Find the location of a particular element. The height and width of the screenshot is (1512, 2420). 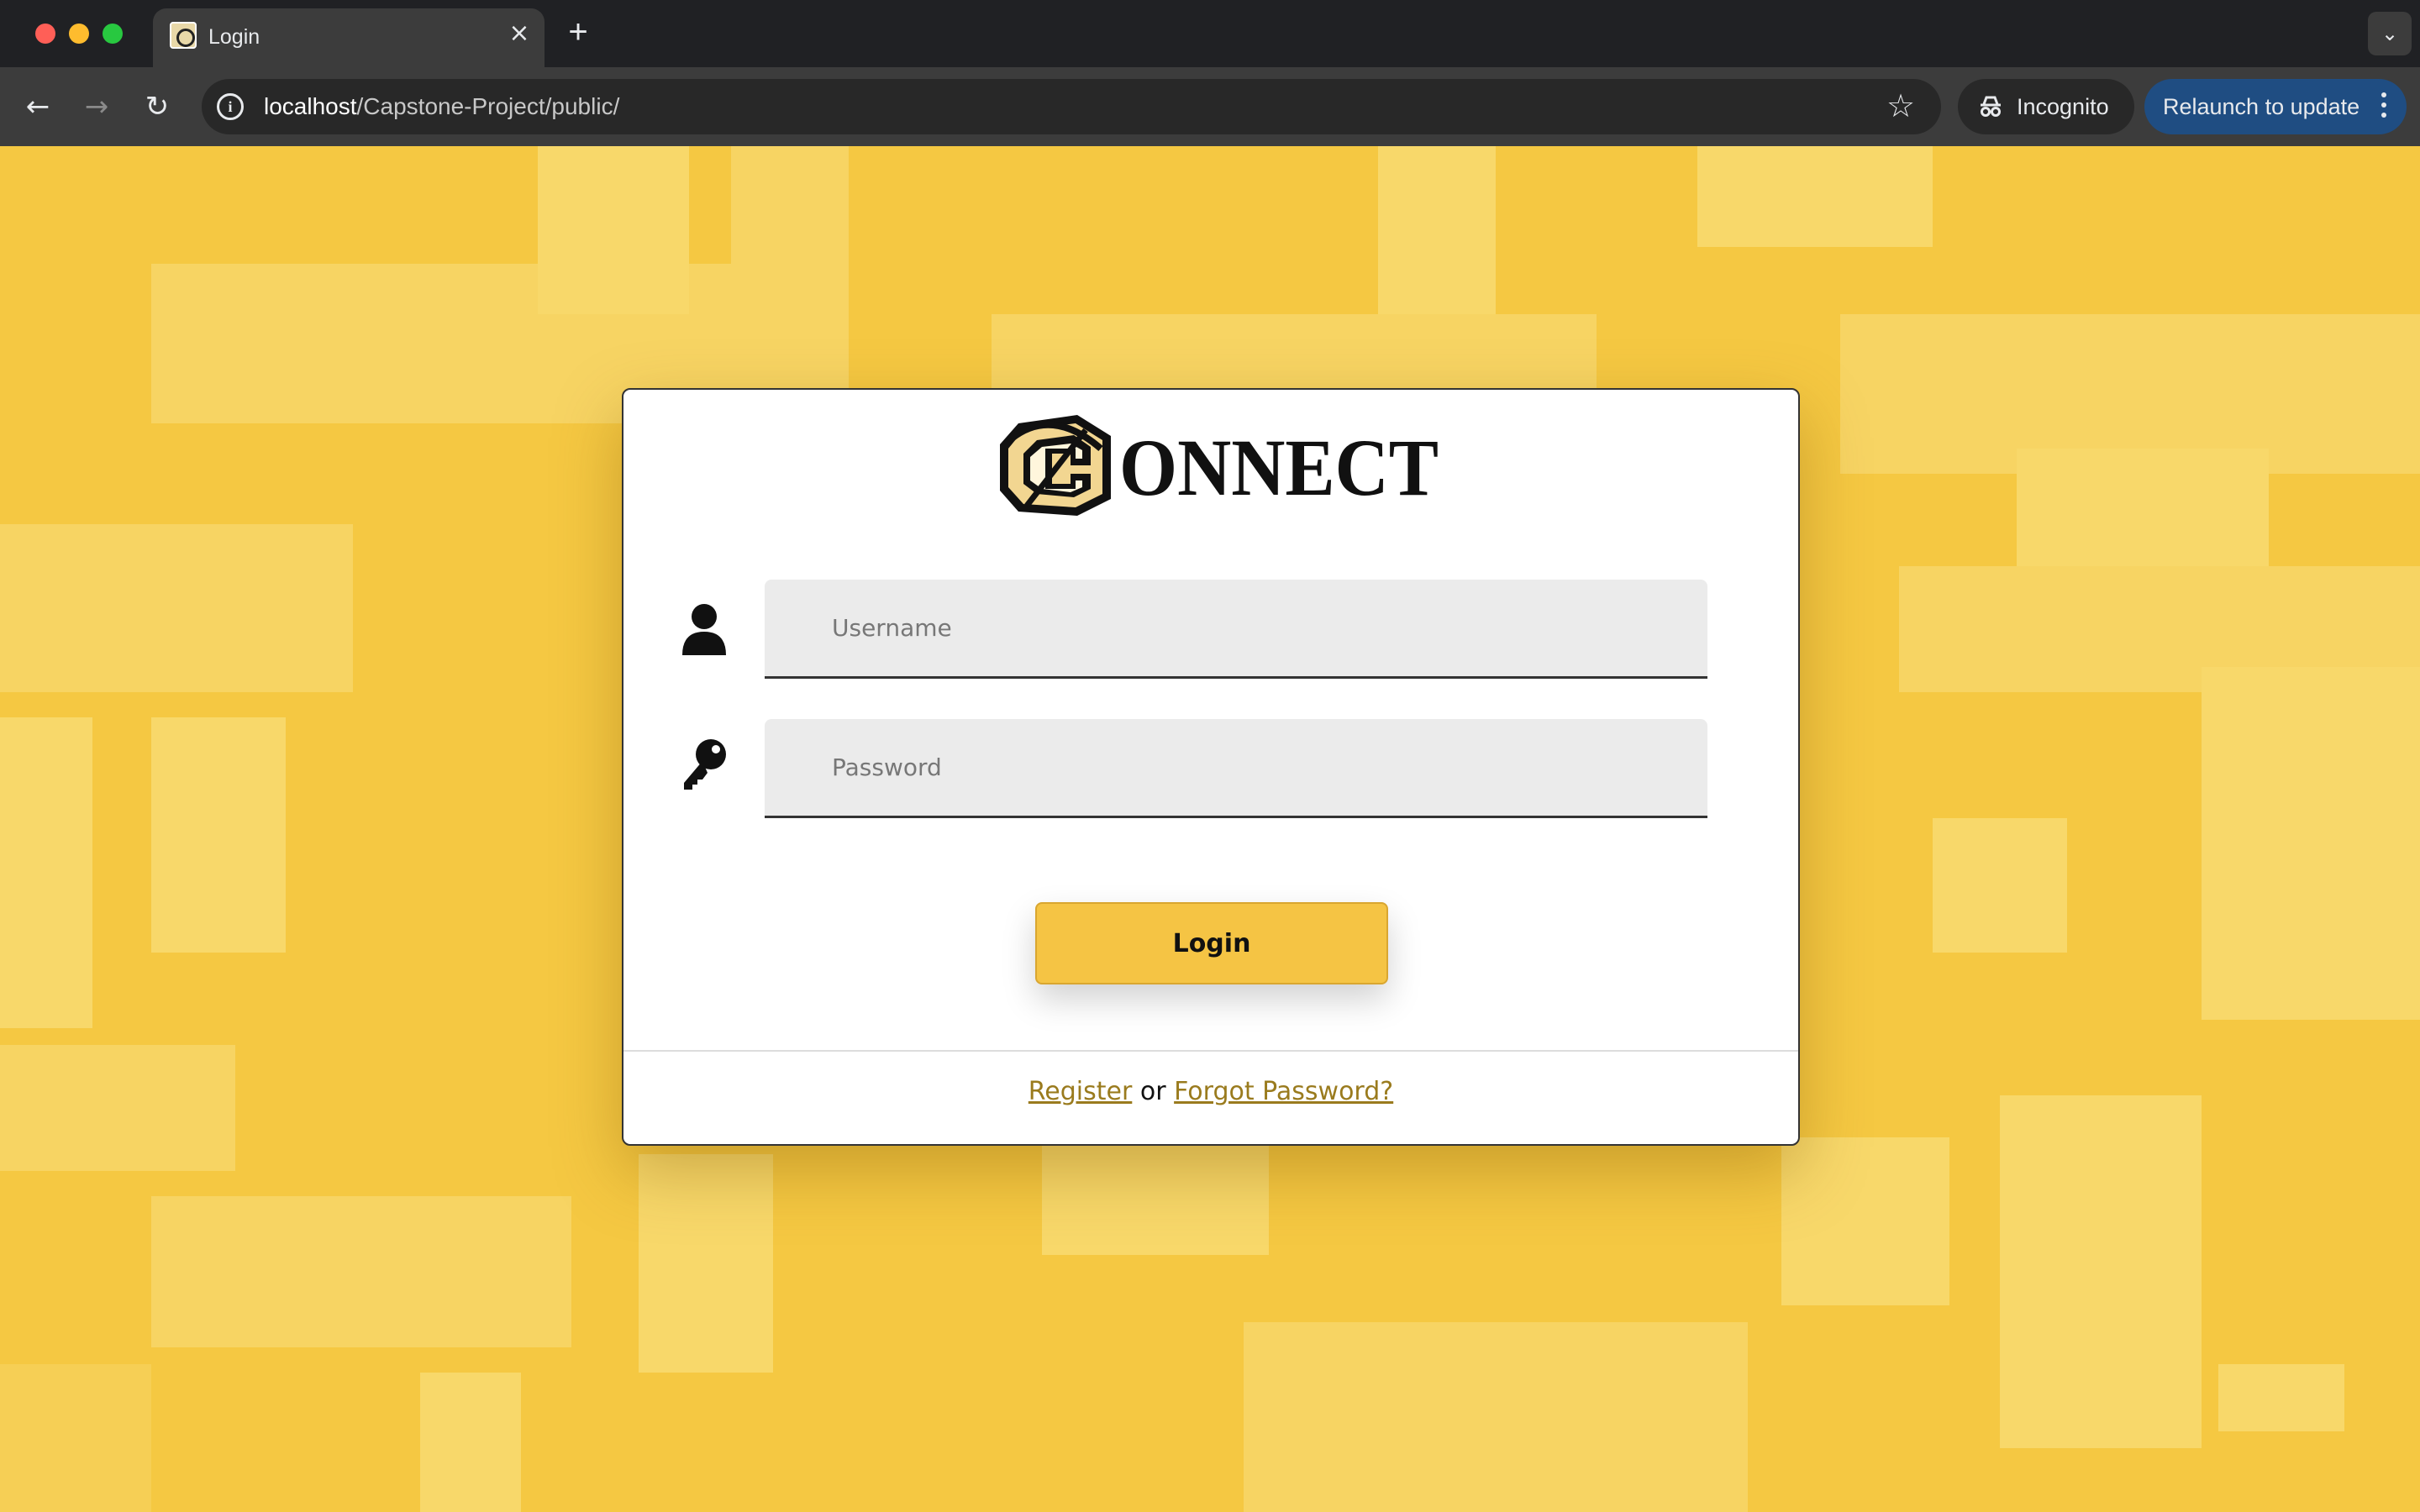

or-text: or is located at coordinates (1152, 1091).